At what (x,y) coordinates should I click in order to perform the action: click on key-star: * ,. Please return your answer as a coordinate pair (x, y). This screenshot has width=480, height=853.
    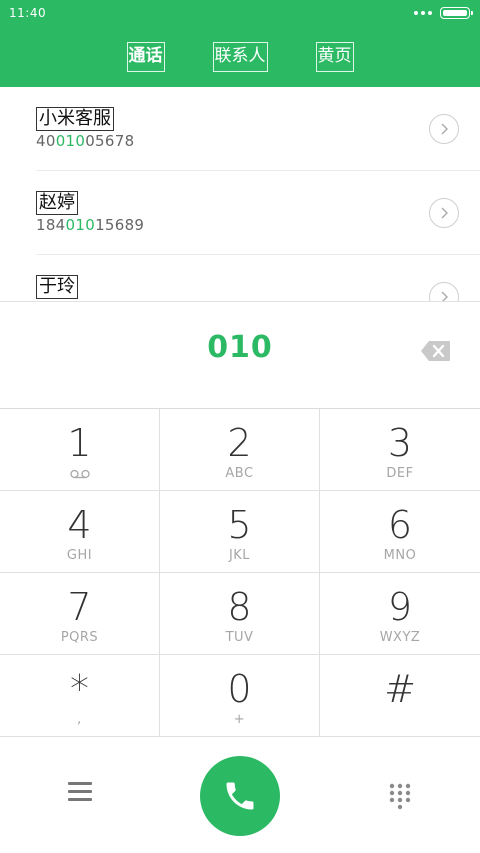
    Looking at the image, I should click on (80, 696).